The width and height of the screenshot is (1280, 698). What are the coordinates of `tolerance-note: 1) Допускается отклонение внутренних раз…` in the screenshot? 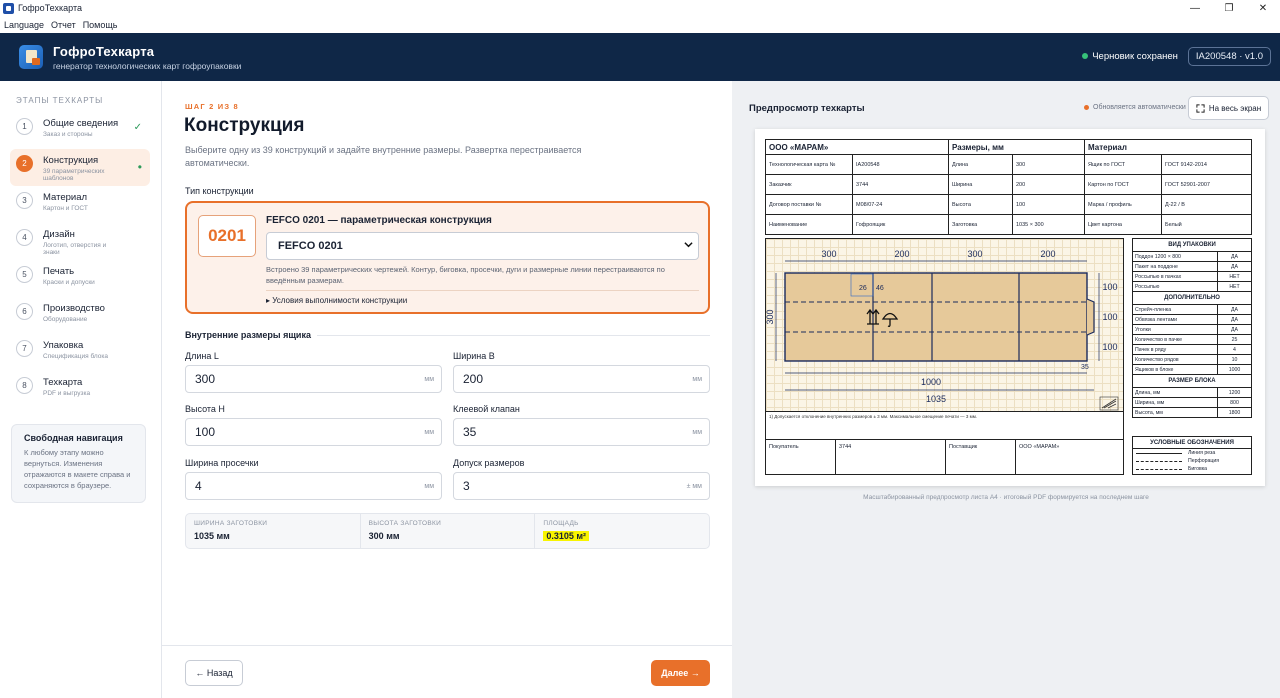 It's located at (944, 426).